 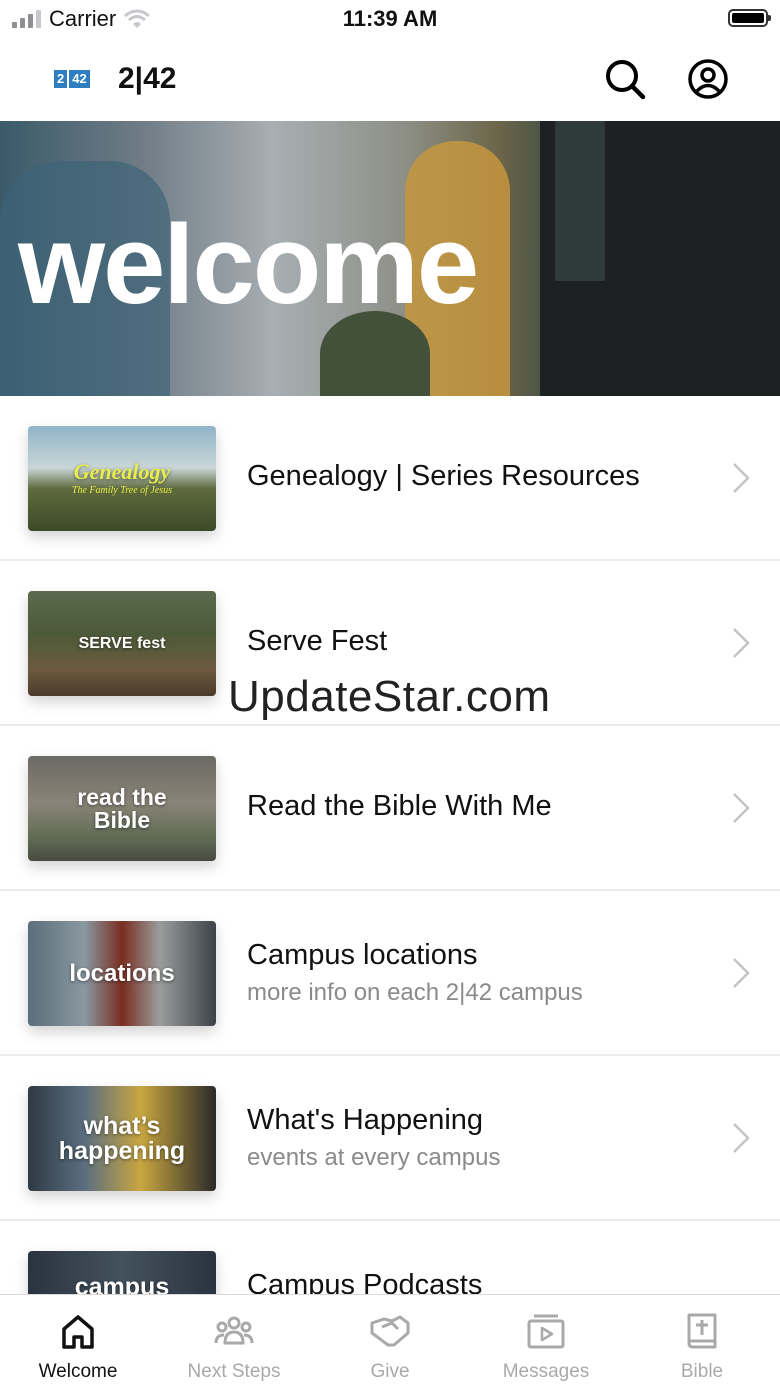 I want to click on tab-next-steps: Next Steps, so click(x=234, y=1341).